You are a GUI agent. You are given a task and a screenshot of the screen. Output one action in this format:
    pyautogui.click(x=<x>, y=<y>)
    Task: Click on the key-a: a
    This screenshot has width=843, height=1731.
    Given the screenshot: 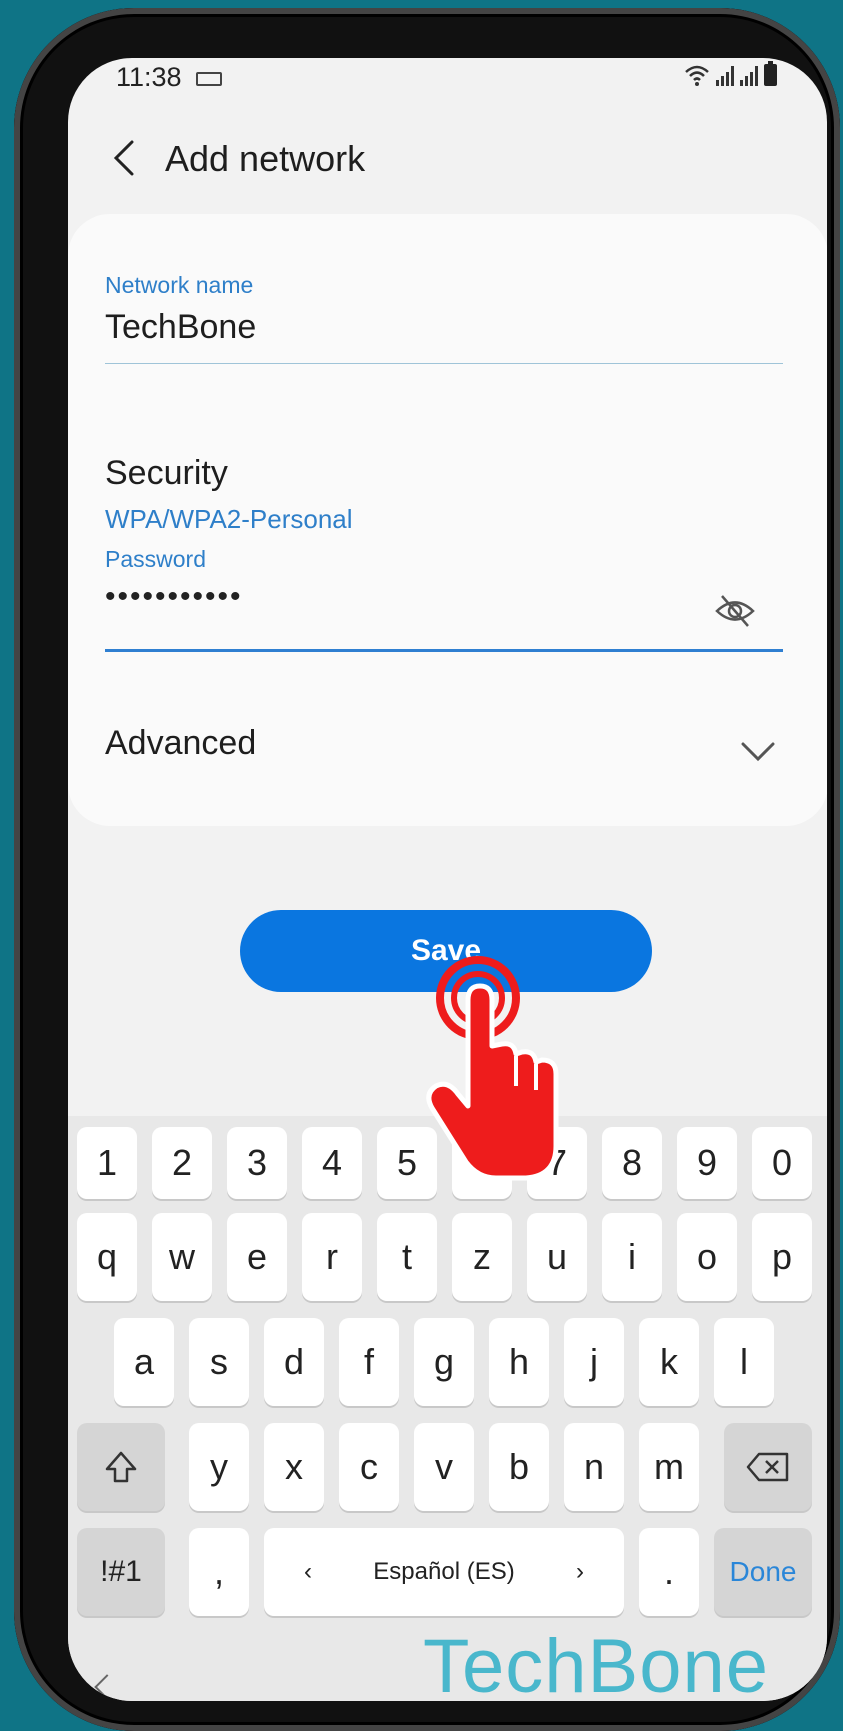 What is the action you would take?
    pyautogui.click(x=144, y=1362)
    